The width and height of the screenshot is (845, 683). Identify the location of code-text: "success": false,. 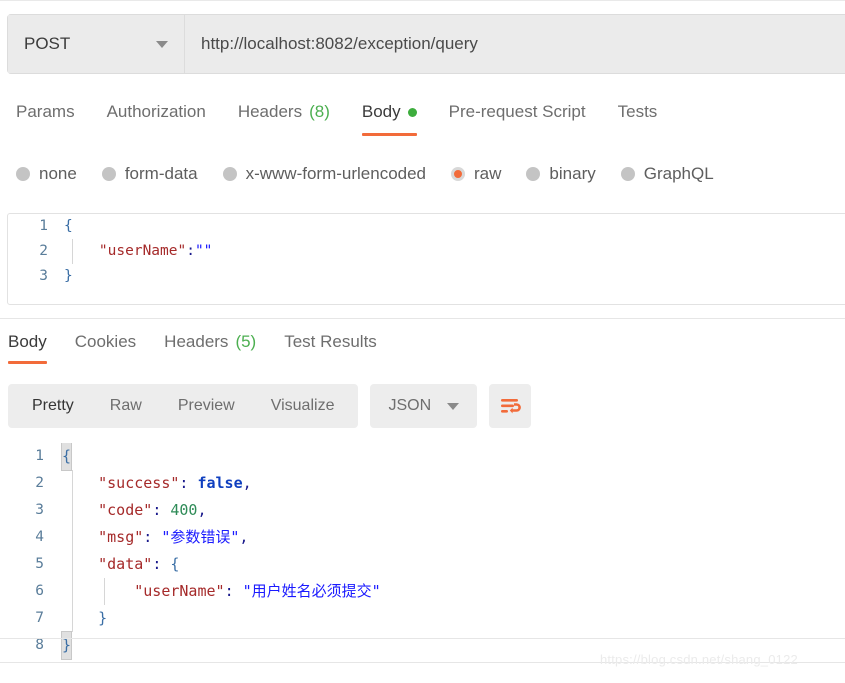
(157, 483).